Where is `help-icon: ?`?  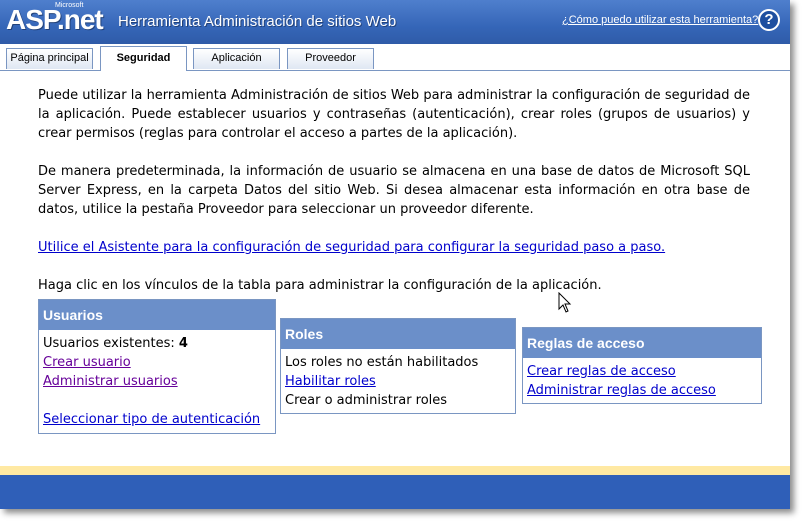 help-icon: ? is located at coordinates (769, 20).